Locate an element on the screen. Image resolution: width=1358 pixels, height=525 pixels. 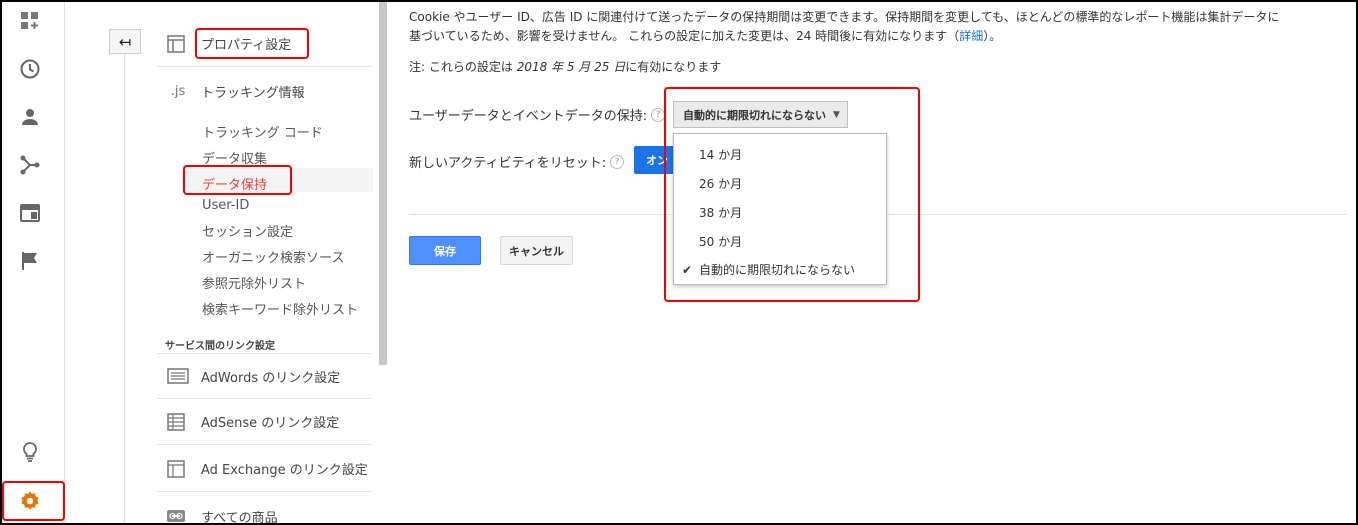
sidebar-item-adsense-linking: AdSense のリンク設定 is located at coordinates (265, 422).